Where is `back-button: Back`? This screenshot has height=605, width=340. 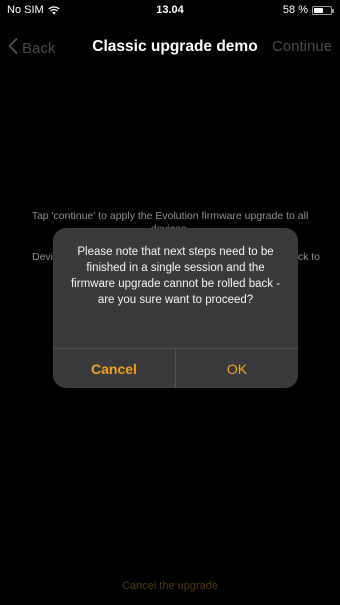
back-button: Back is located at coordinates (31, 48).